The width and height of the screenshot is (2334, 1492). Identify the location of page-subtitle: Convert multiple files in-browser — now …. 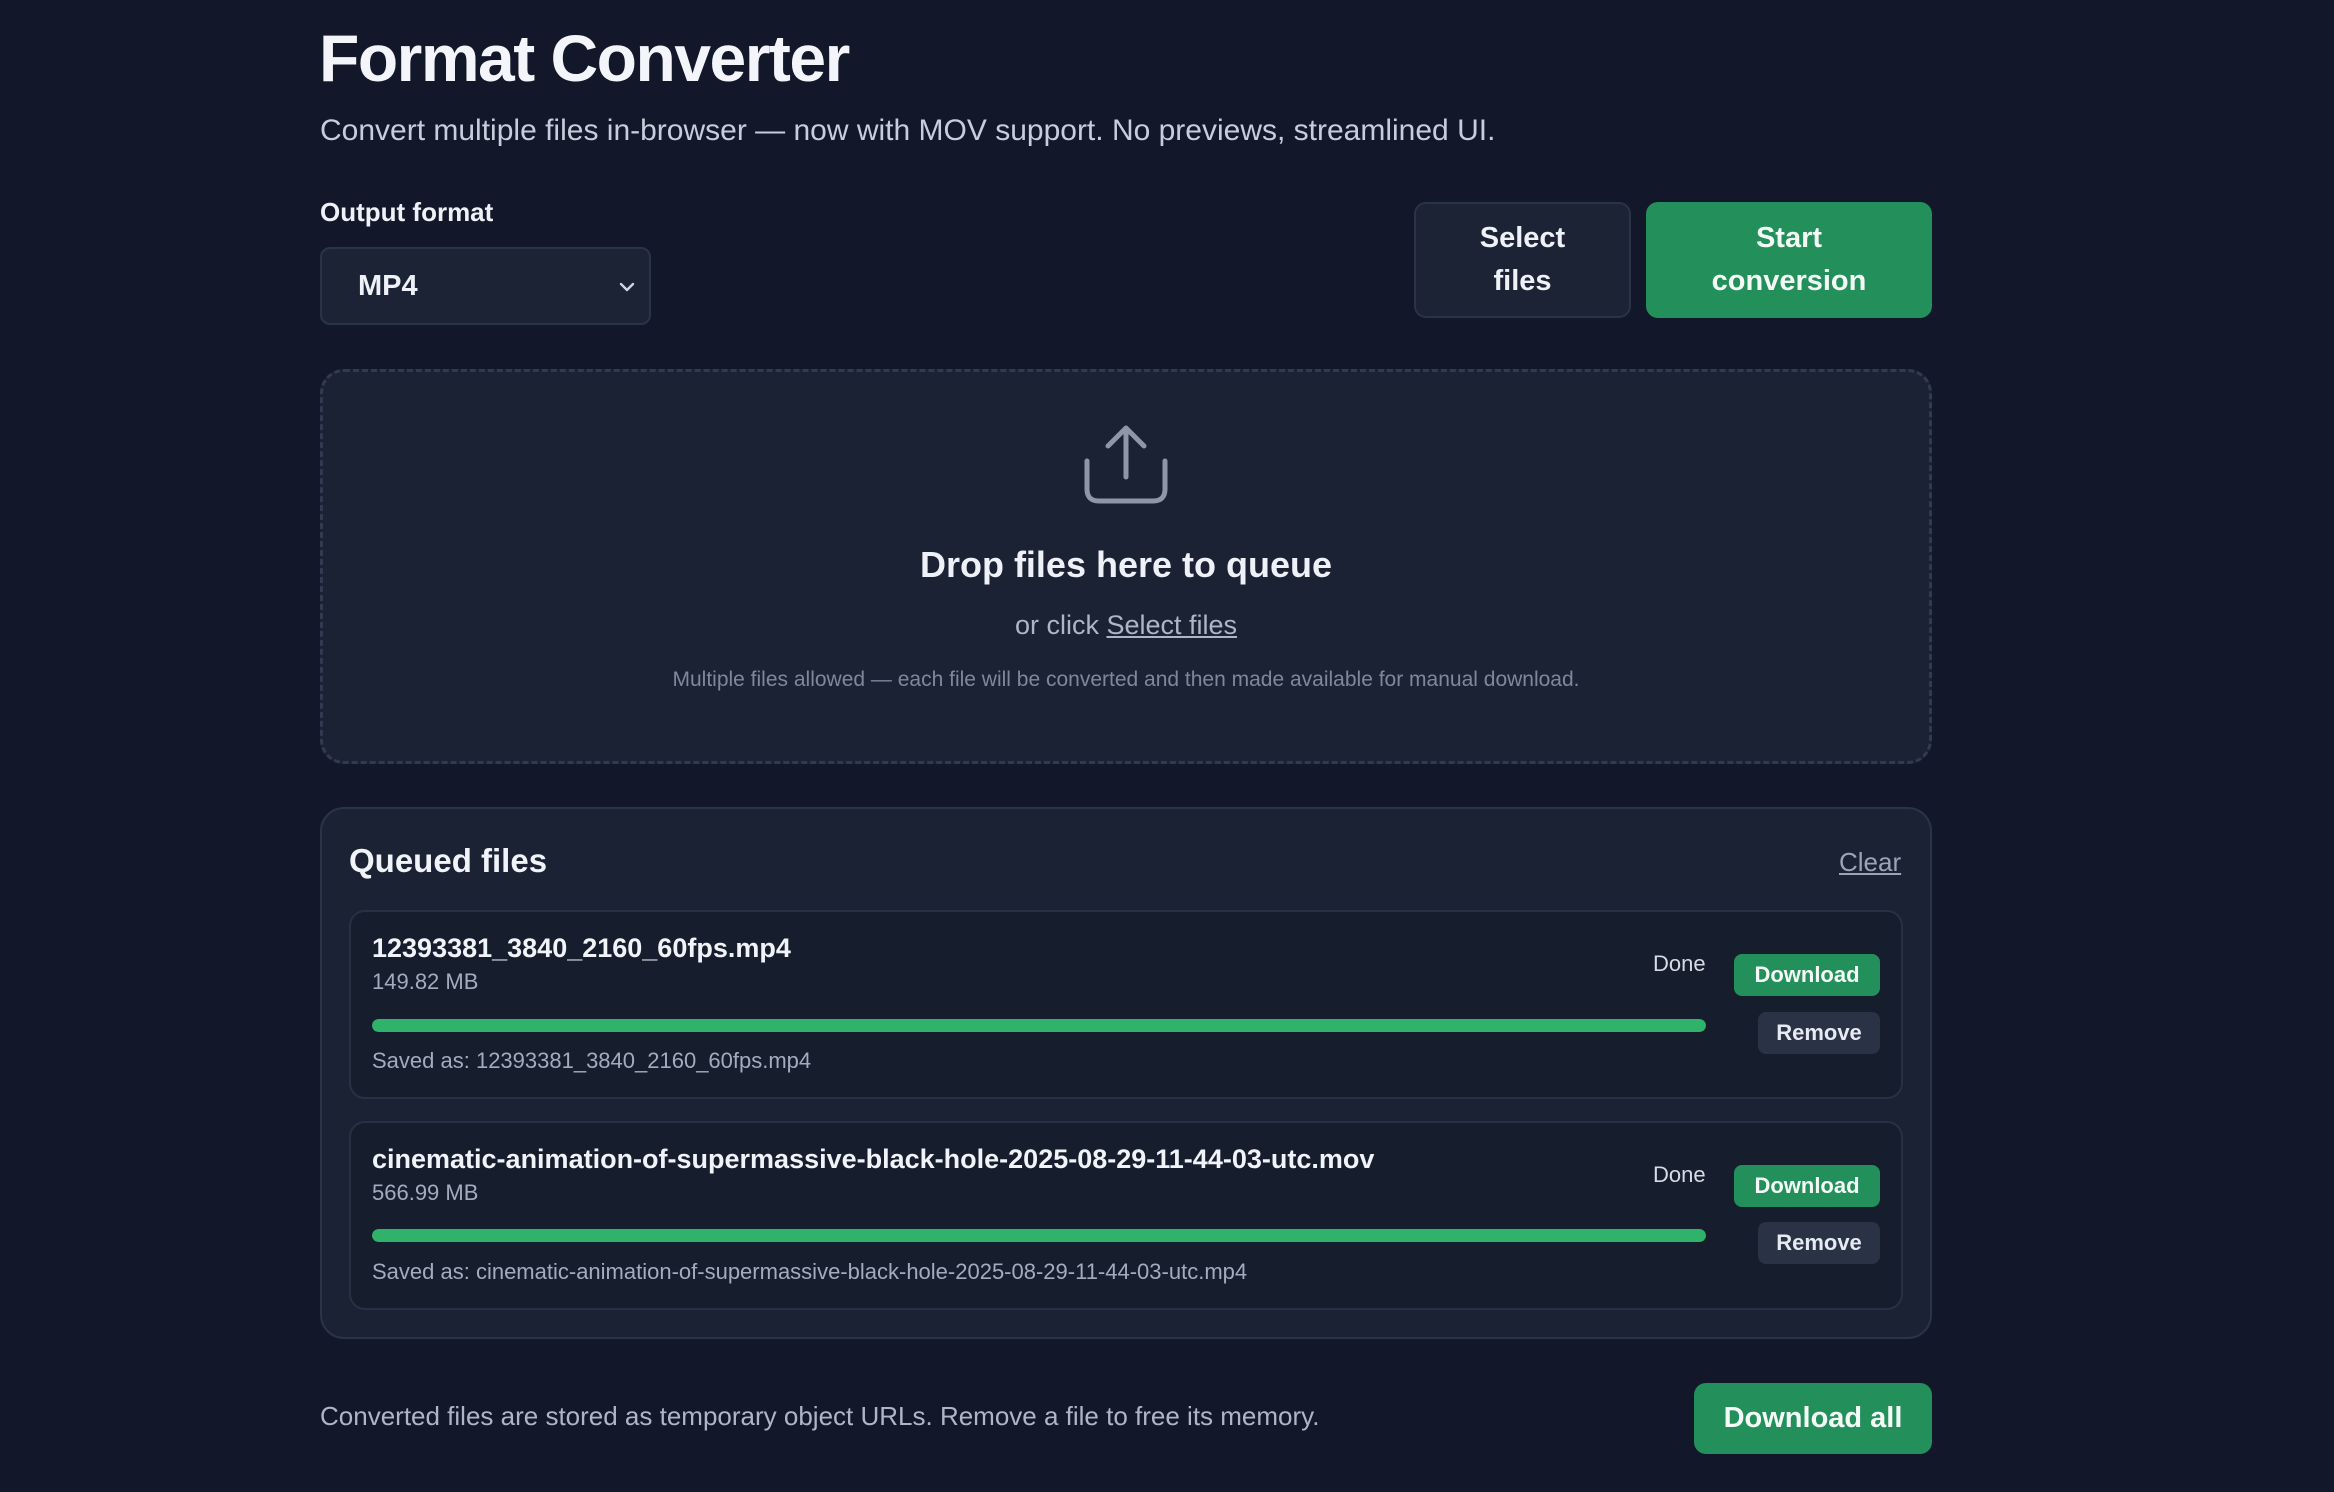
(908, 130).